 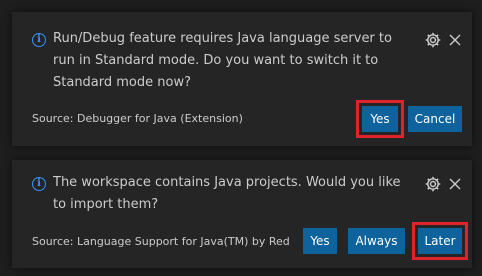 What do you see at coordinates (376, 241) in the screenshot?
I see `always-button: Always` at bounding box center [376, 241].